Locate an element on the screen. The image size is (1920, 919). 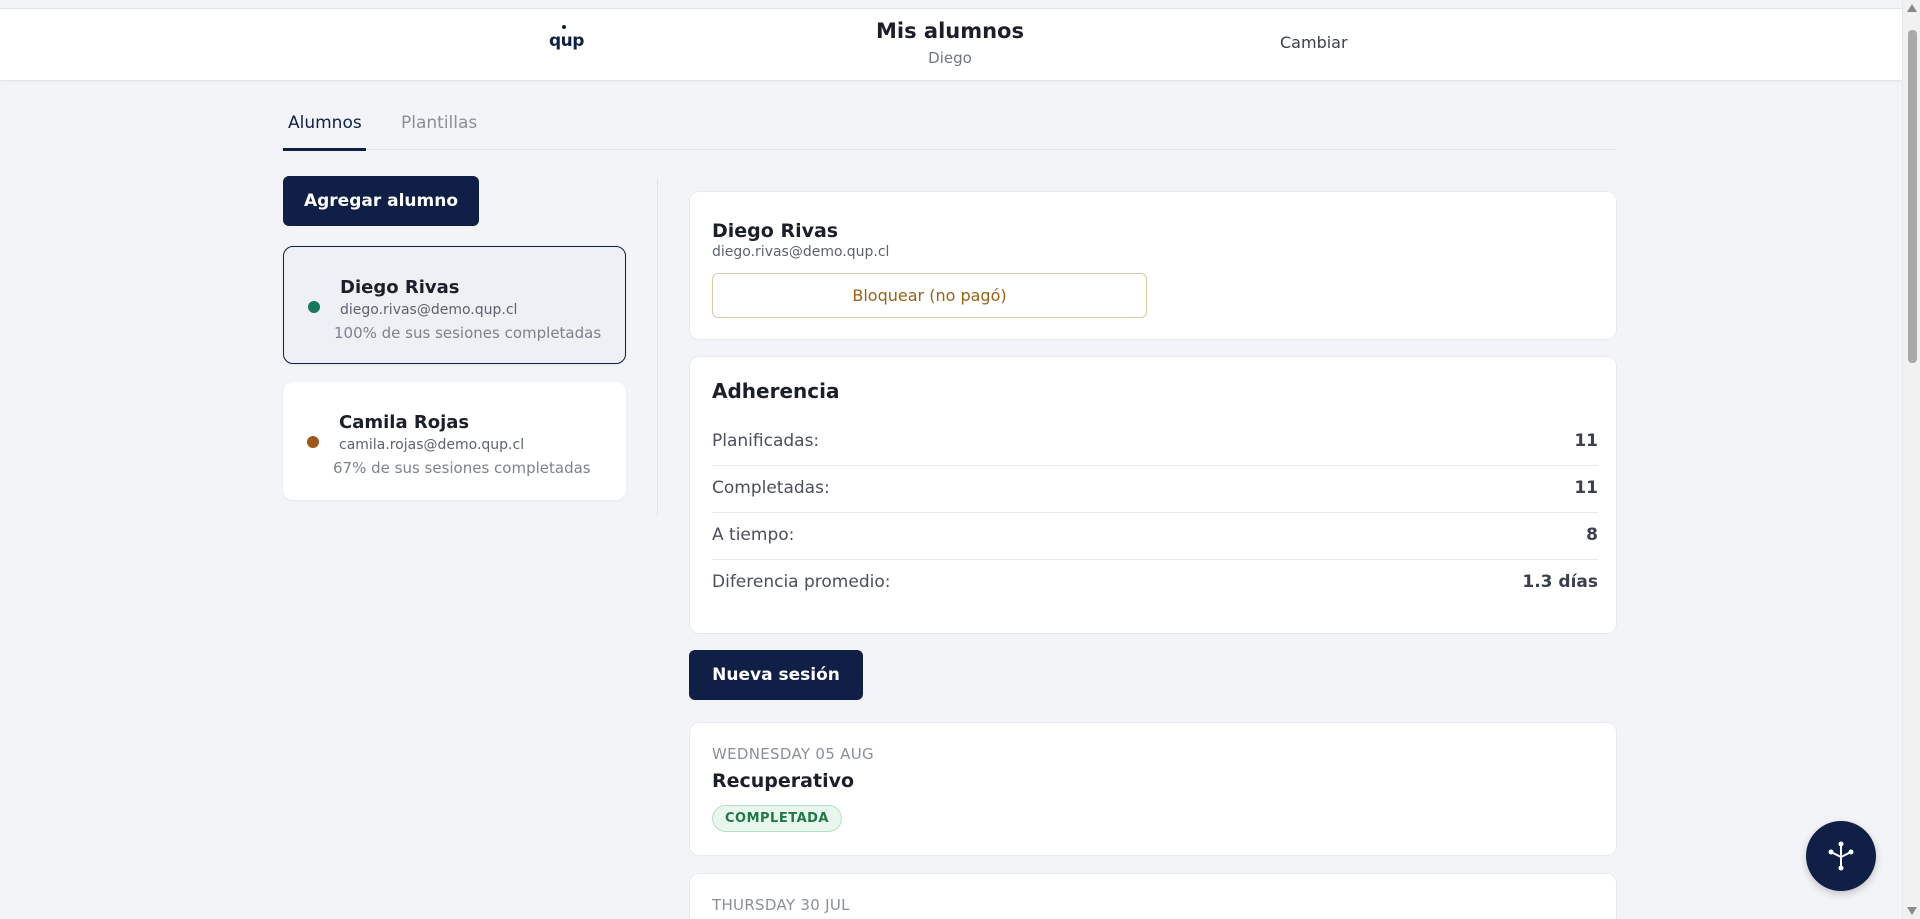
session-date: THURSDAY 30 JUL is located at coordinates (781, 905).